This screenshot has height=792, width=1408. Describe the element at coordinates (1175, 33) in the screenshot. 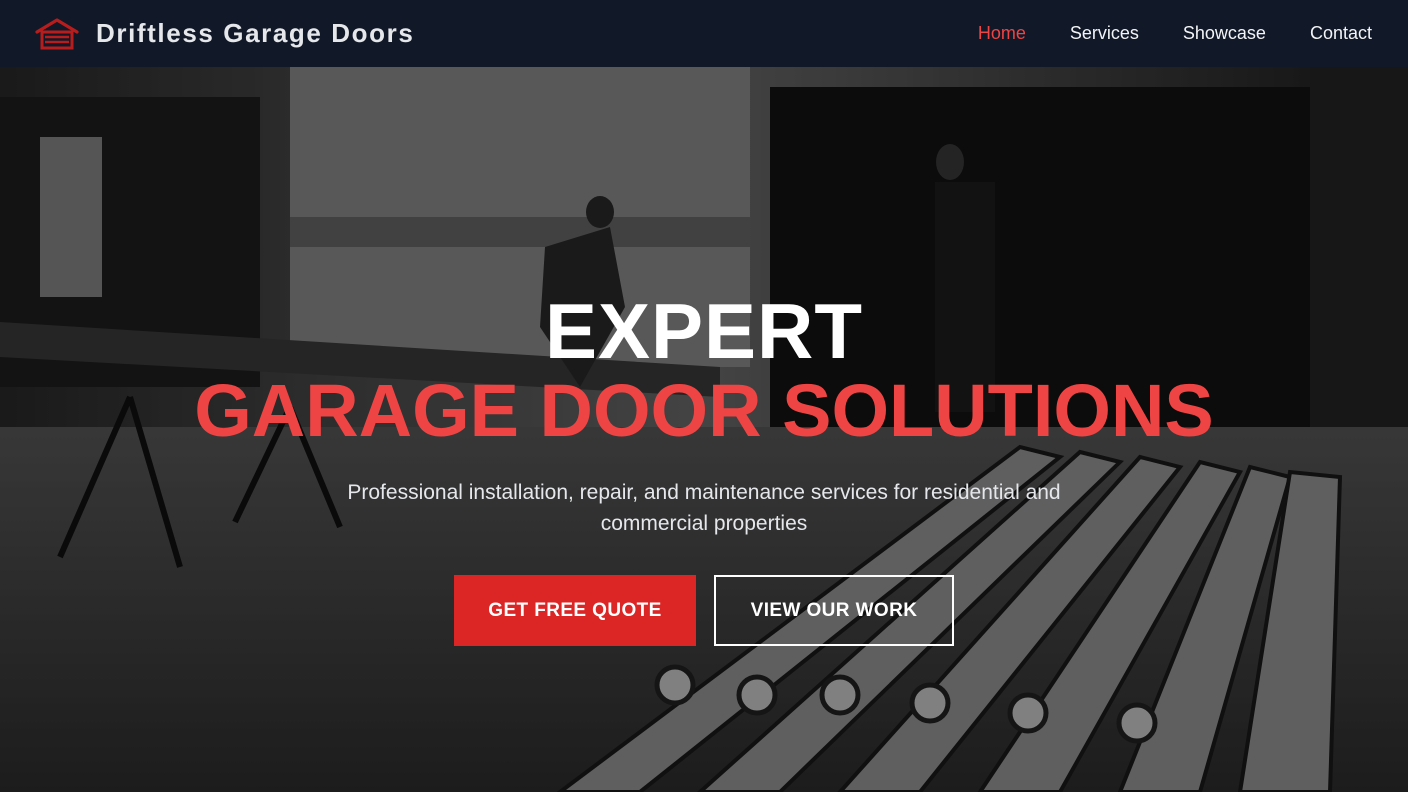

I see `main-nav: Home Services Showcase Contact` at that location.